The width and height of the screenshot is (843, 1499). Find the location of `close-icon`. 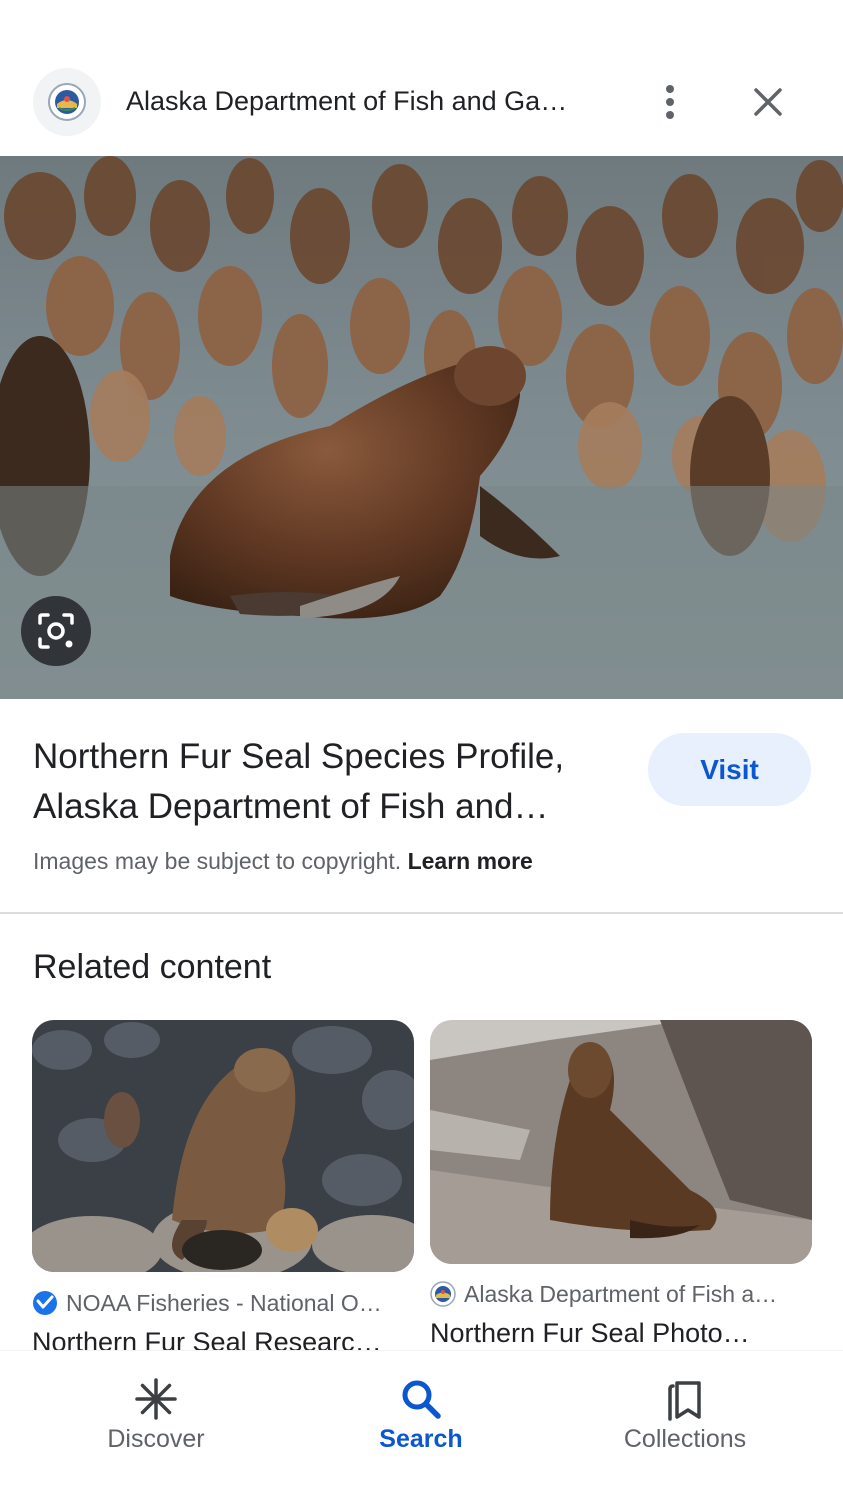

close-icon is located at coordinates (768, 102).